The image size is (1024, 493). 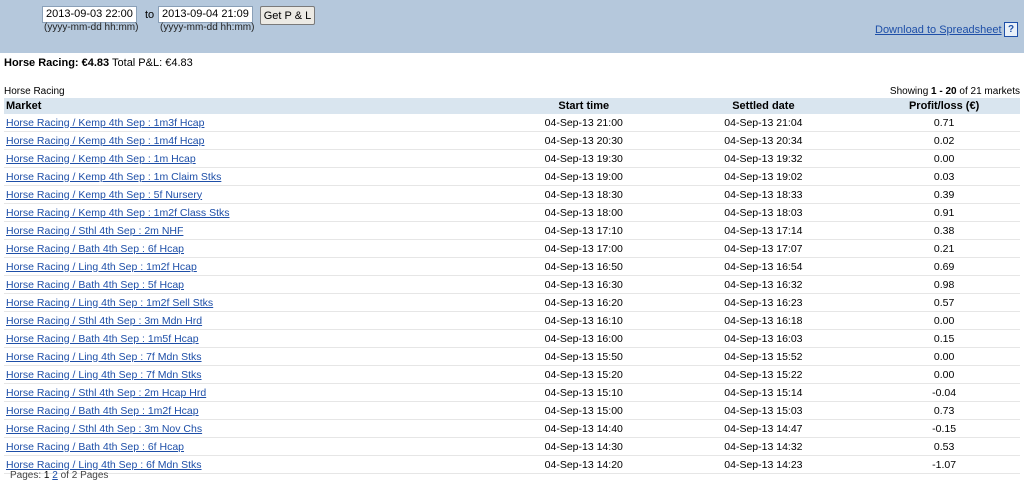 What do you see at coordinates (583, 464) in the screenshot?
I see `start-time-cell: 04-Sep-13 14:20` at bounding box center [583, 464].